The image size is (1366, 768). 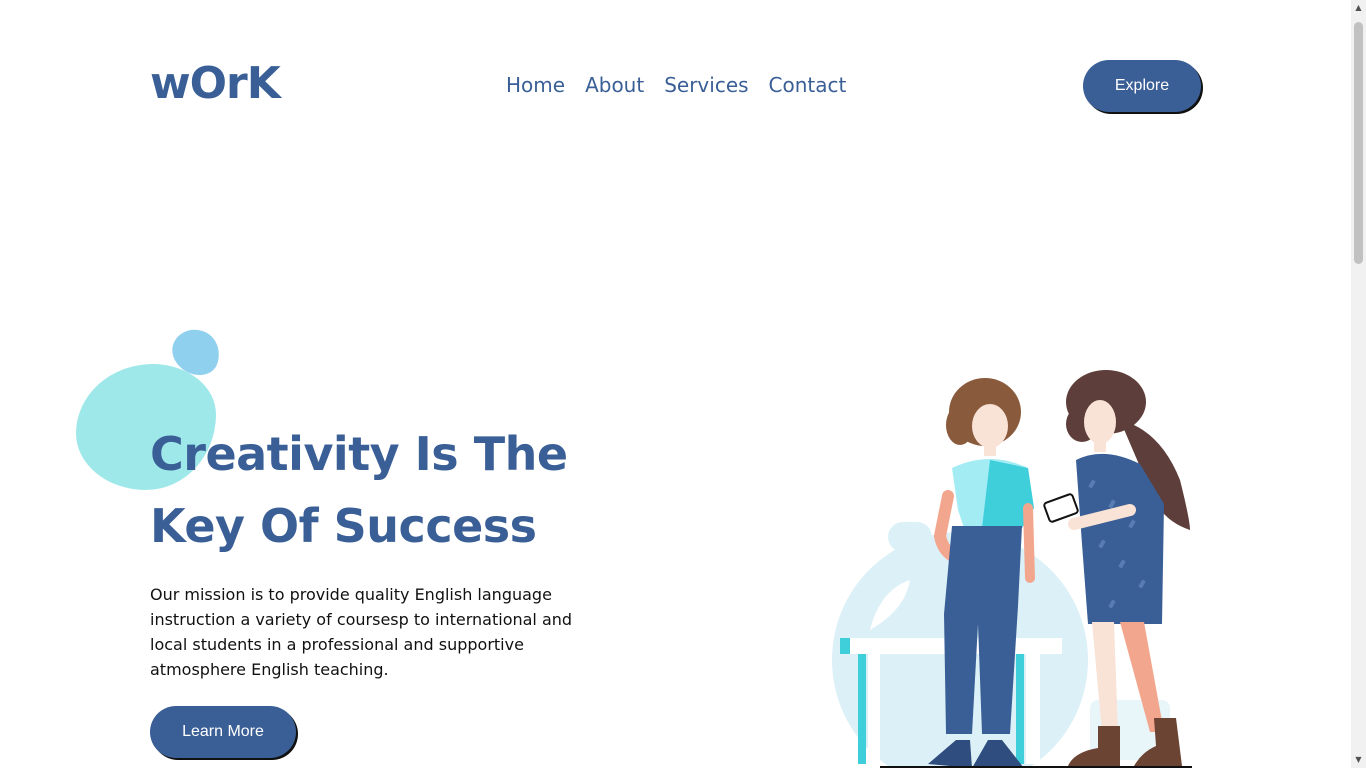 I want to click on nav-about-link: About, so click(x=614, y=85).